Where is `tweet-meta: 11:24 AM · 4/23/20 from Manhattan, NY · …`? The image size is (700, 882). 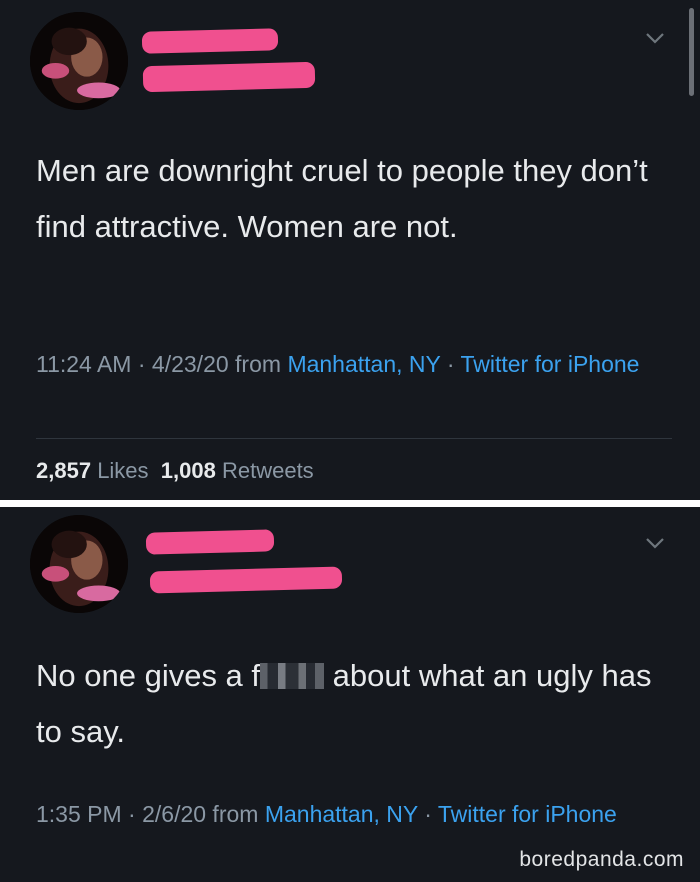
tweet-meta: 11:24 AM · 4/23/20 from Manhattan, NY · … is located at coordinates (356, 364).